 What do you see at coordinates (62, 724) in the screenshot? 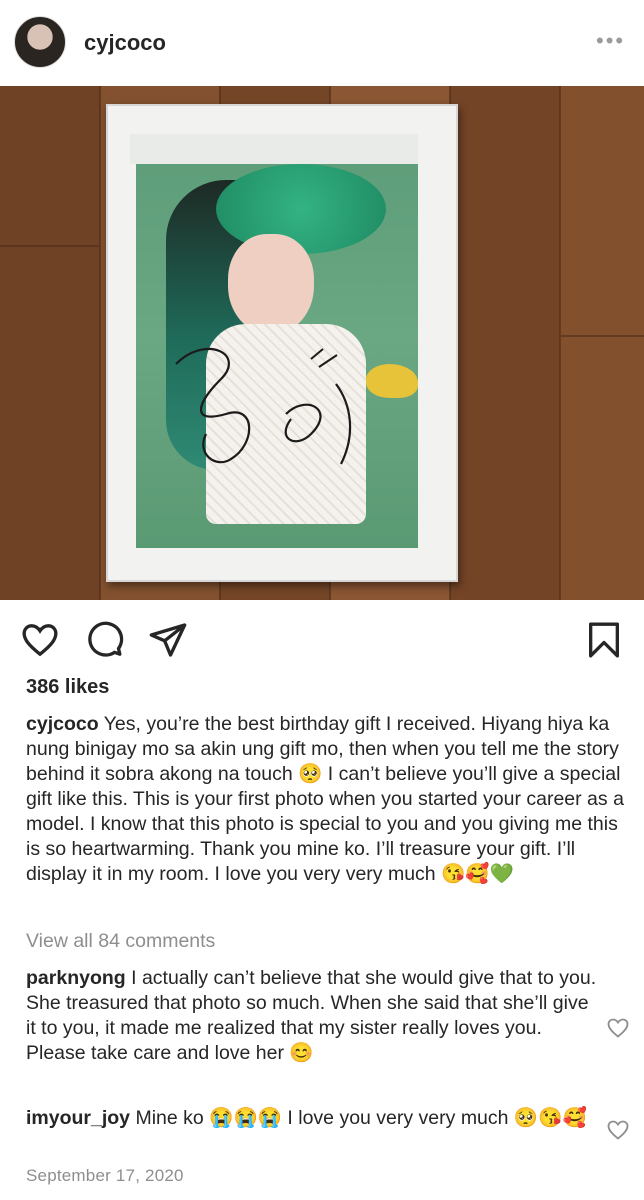
I see `caption-username: cyjcoco` at bounding box center [62, 724].